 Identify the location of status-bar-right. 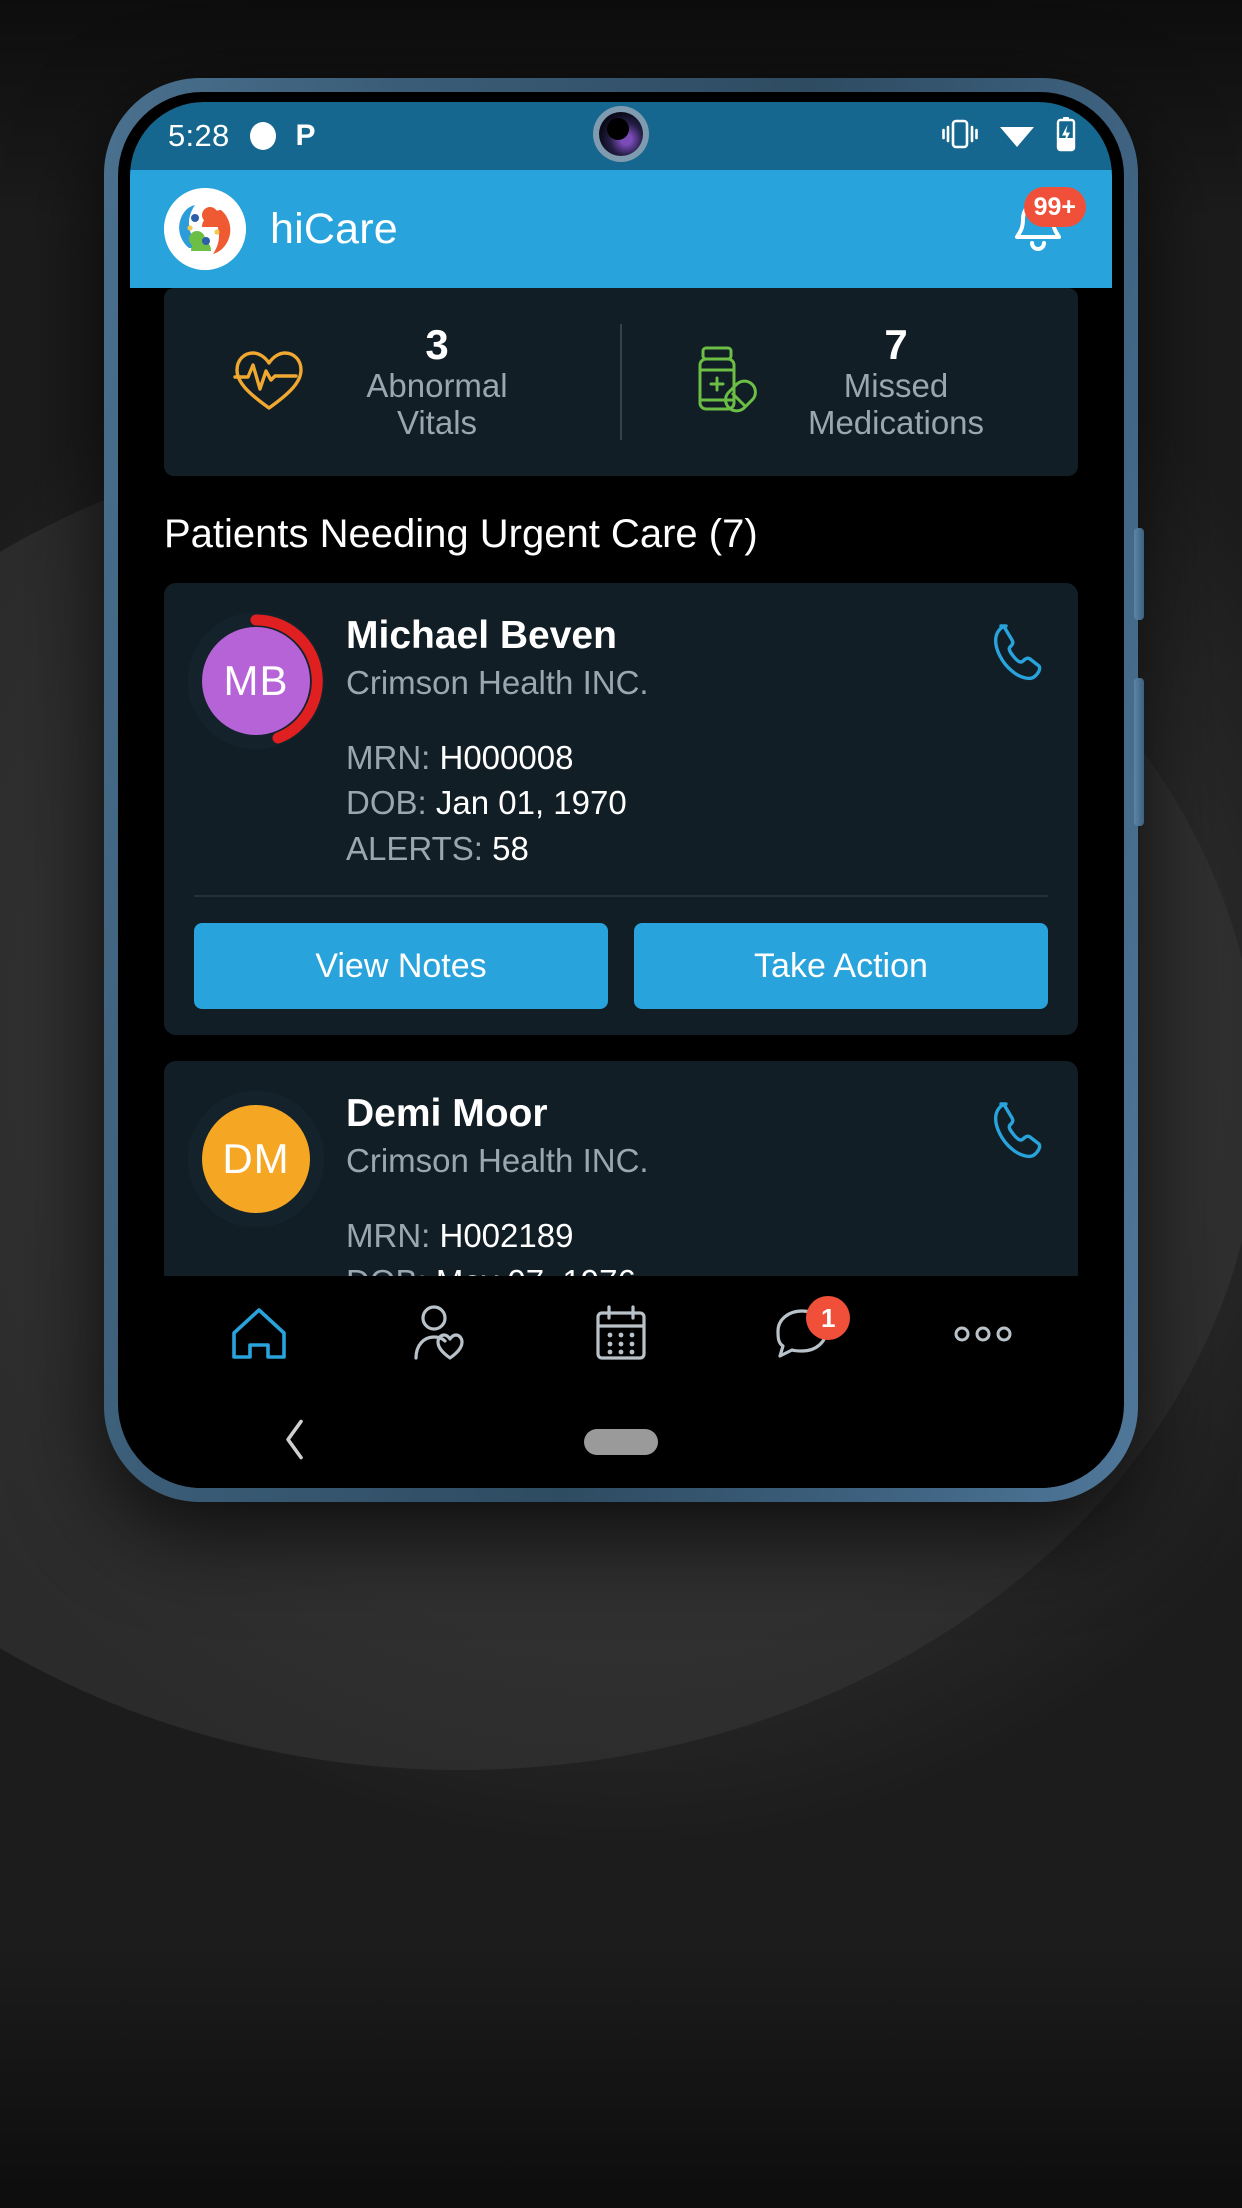
(1009, 136).